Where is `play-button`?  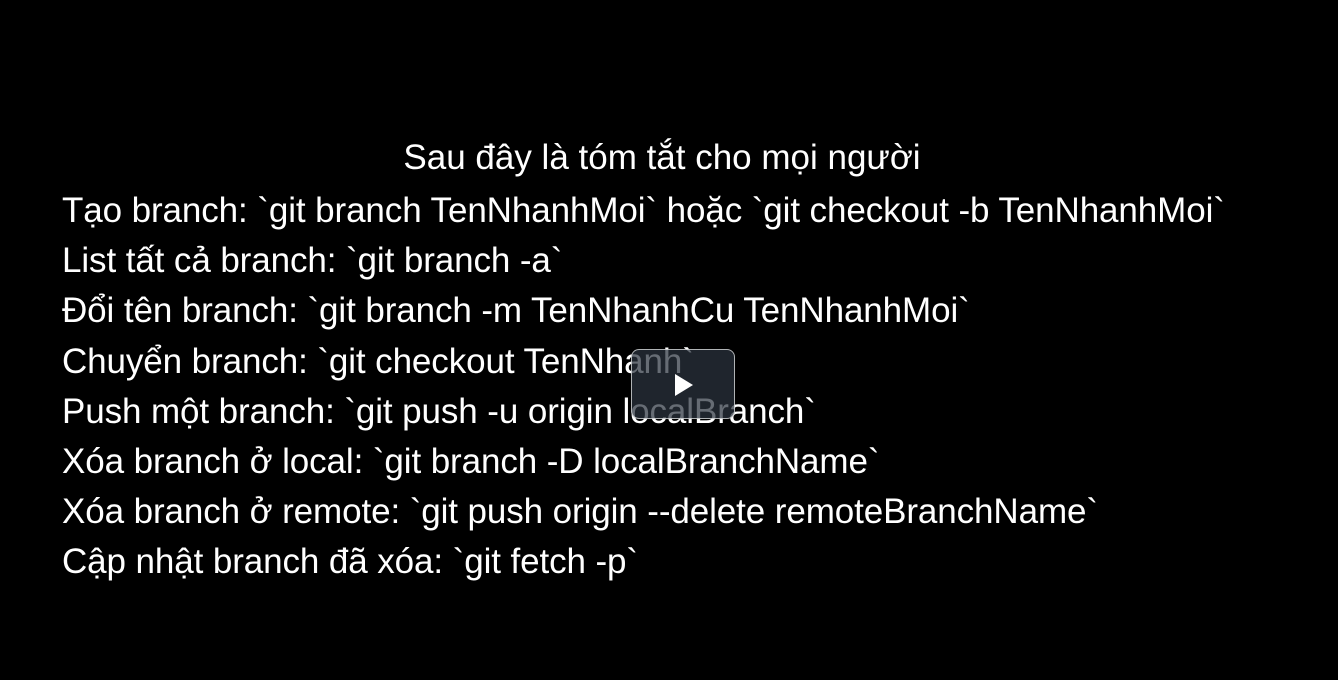 play-button is located at coordinates (683, 384).